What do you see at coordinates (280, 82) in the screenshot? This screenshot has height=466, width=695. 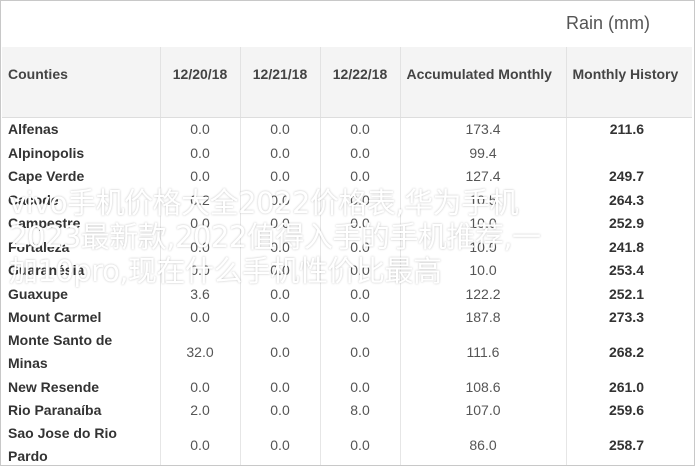 I see `header-date-2: 12/21/18` at bounding box center [280, 82].